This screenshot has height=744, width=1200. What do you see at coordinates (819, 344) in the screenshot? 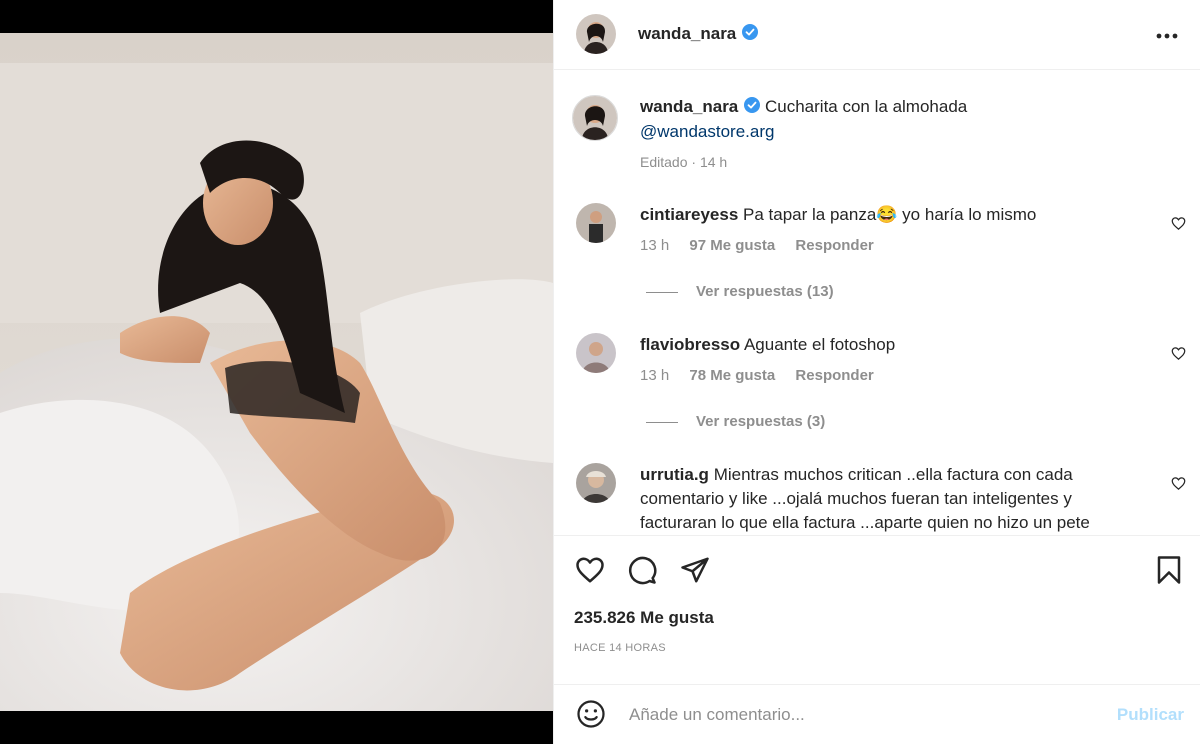
I see `comment-text: Aguante el fotoshop` at bounding box center [819, 344].